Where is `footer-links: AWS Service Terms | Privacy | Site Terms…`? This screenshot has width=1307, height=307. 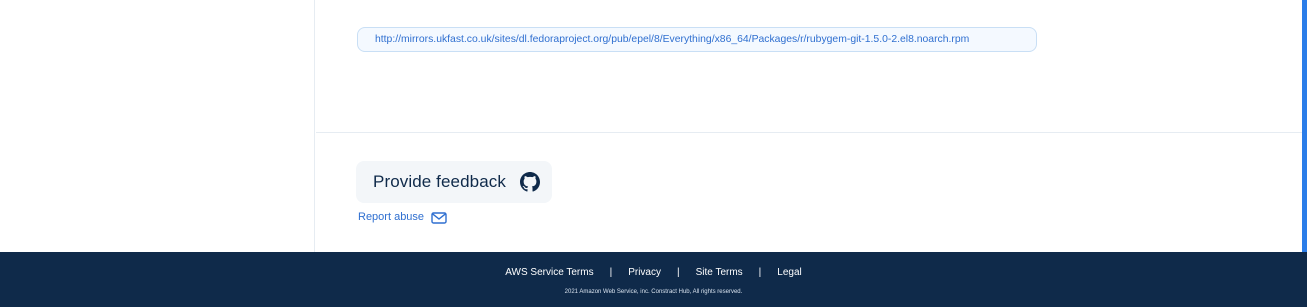
footer-links: AWS Service Terms | Privacy | Site Terms… is located at coordinates (653, 272).